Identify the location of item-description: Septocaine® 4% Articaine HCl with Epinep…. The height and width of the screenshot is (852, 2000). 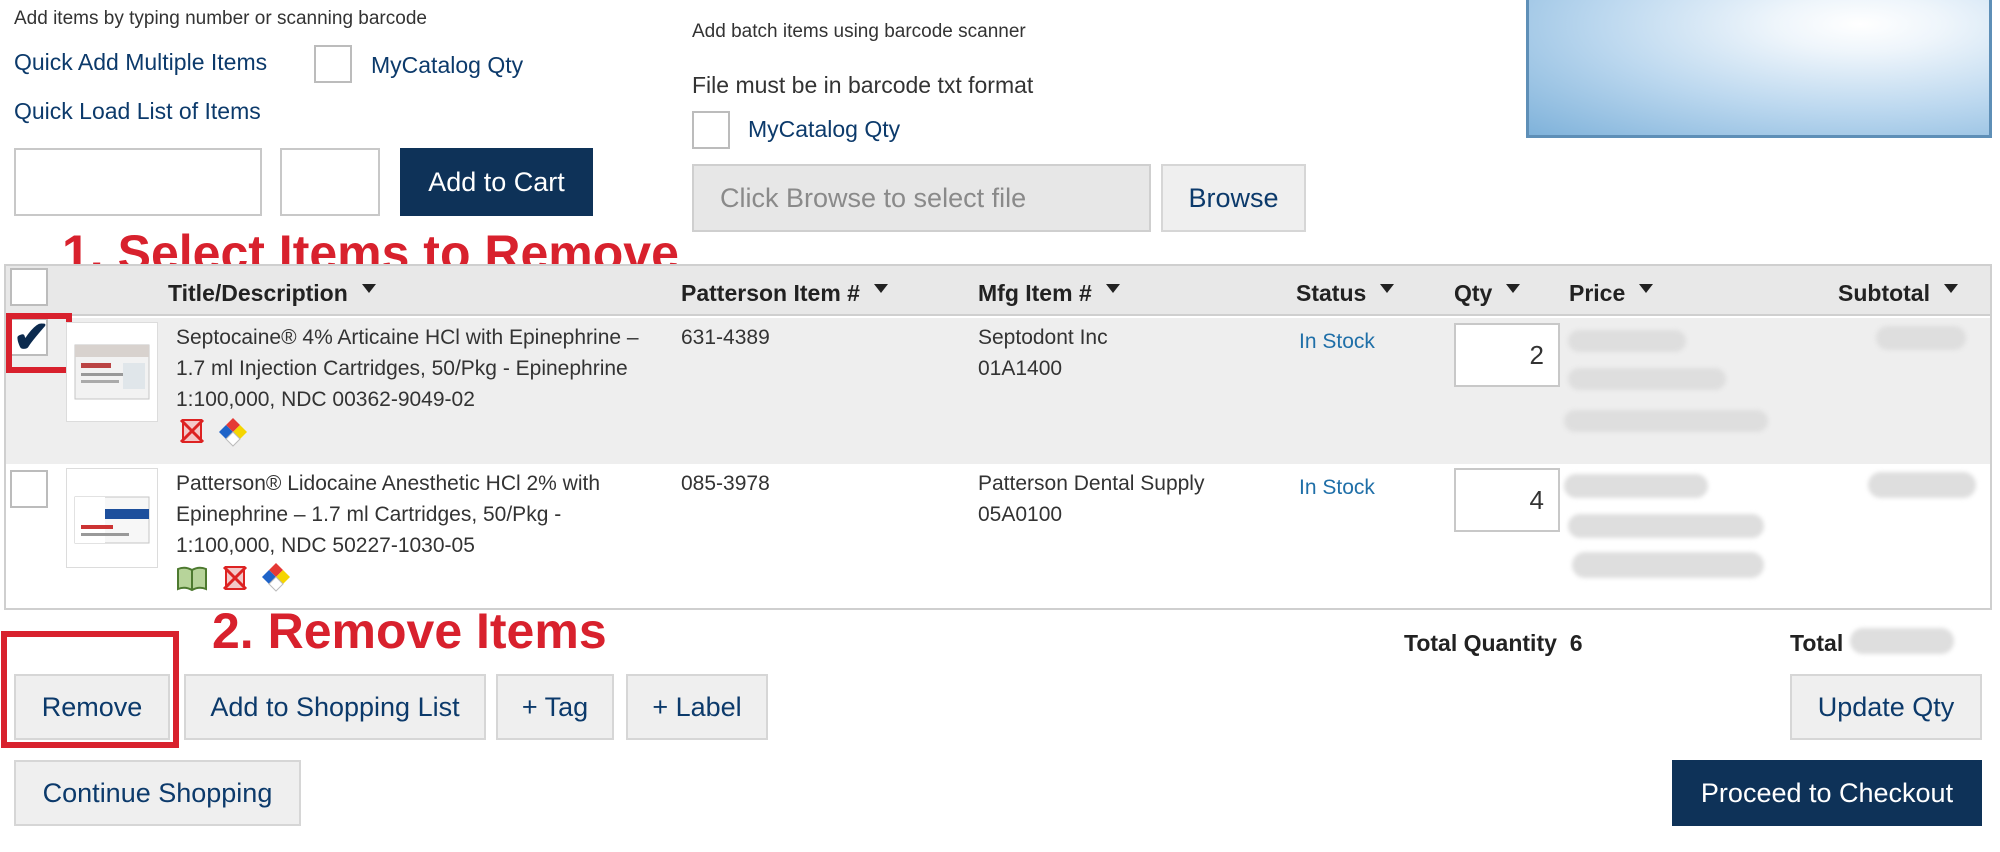
(407, 368).